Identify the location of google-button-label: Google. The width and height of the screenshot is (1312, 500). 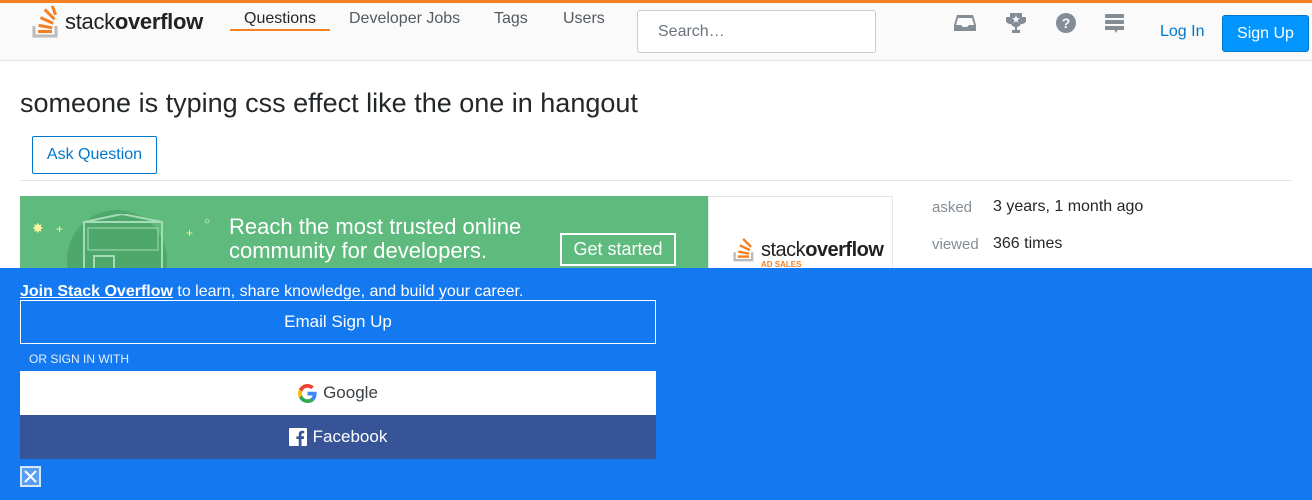
(350, 392).